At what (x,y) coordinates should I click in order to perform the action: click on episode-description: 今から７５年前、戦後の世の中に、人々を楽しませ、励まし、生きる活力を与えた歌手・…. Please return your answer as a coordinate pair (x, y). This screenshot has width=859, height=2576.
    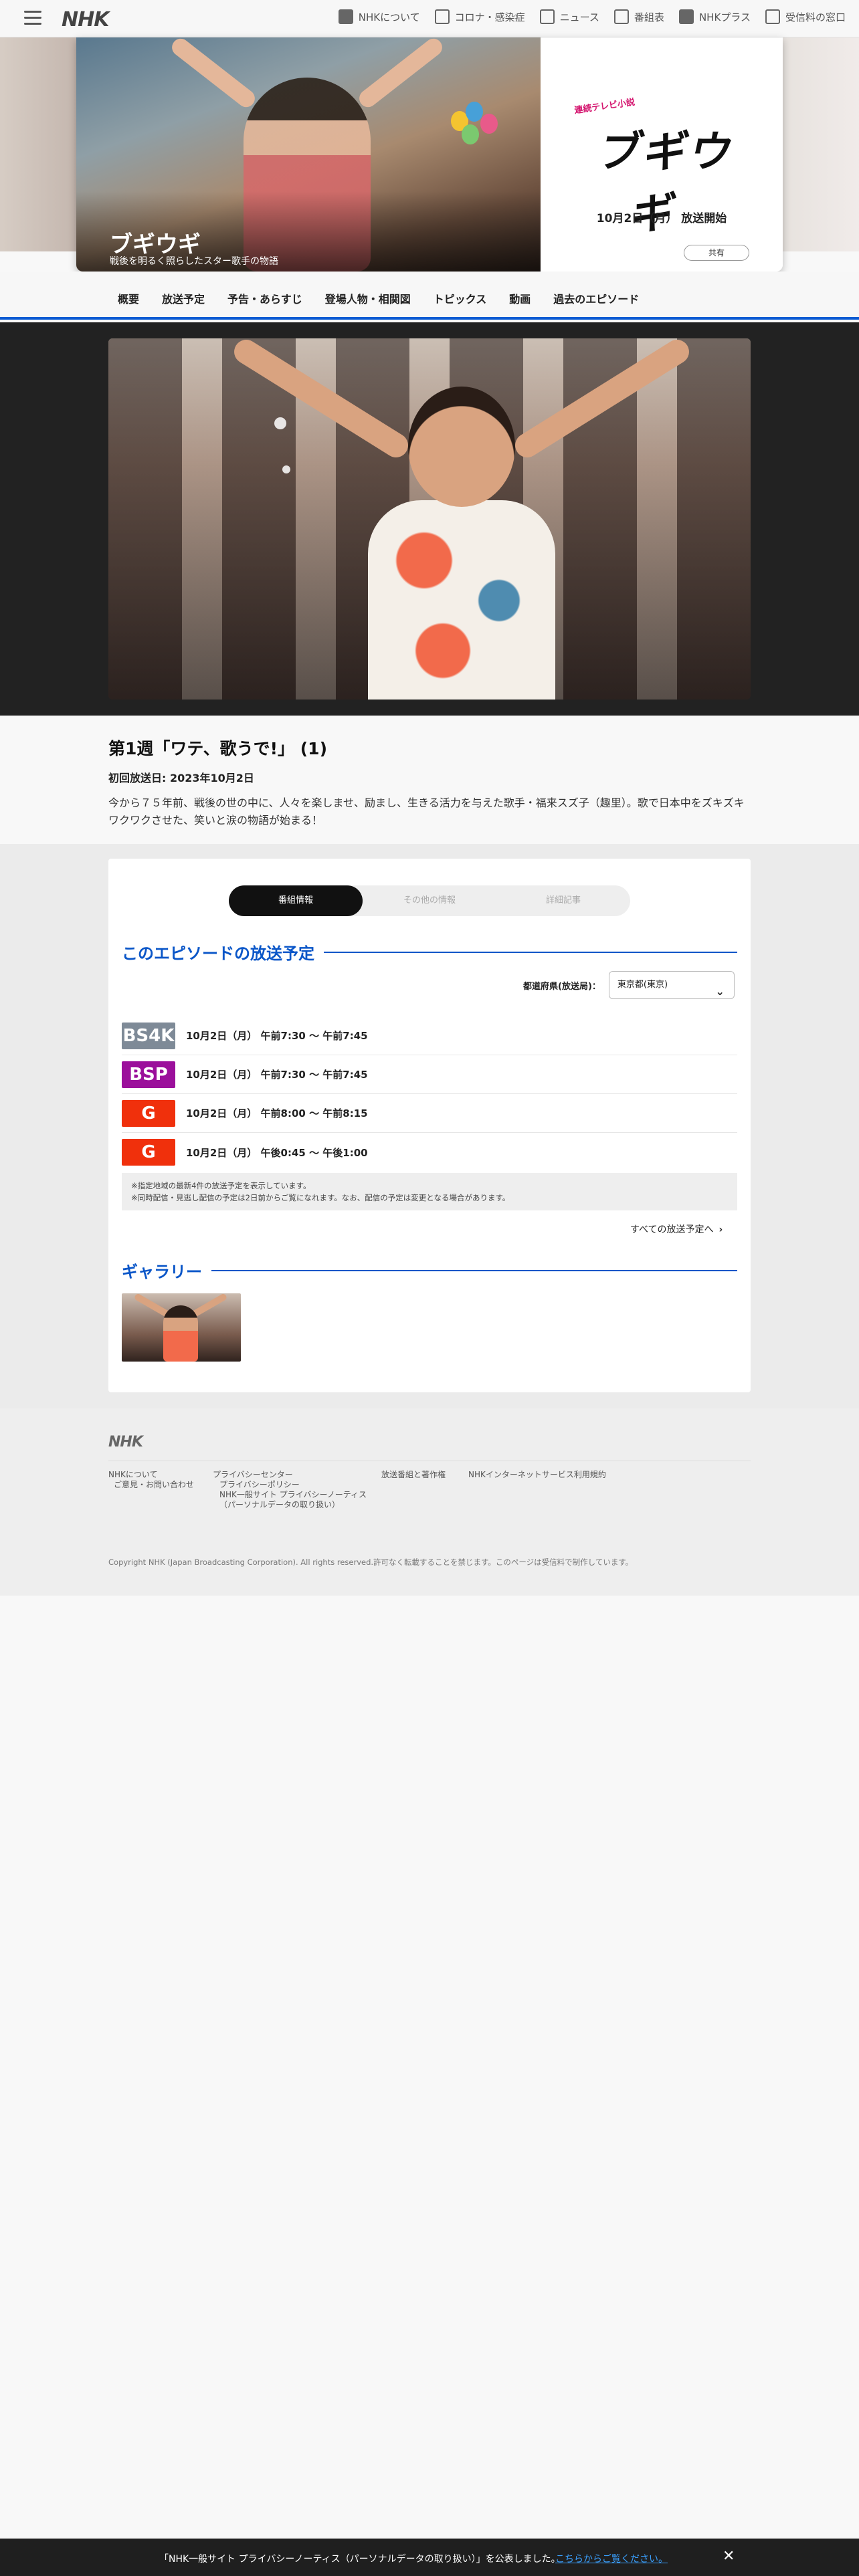
    Looking at the image, I should click on (427, 812).